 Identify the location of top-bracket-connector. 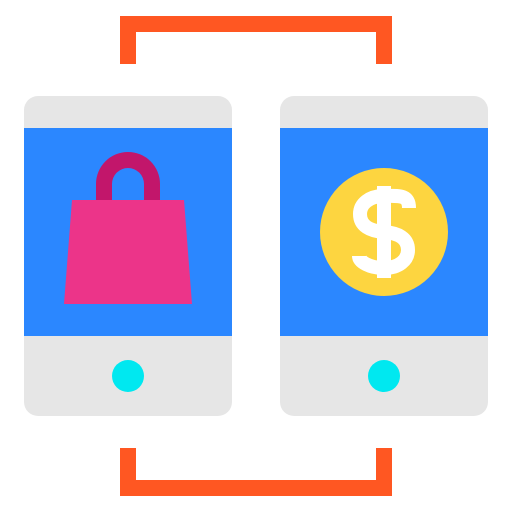
(256, 40).